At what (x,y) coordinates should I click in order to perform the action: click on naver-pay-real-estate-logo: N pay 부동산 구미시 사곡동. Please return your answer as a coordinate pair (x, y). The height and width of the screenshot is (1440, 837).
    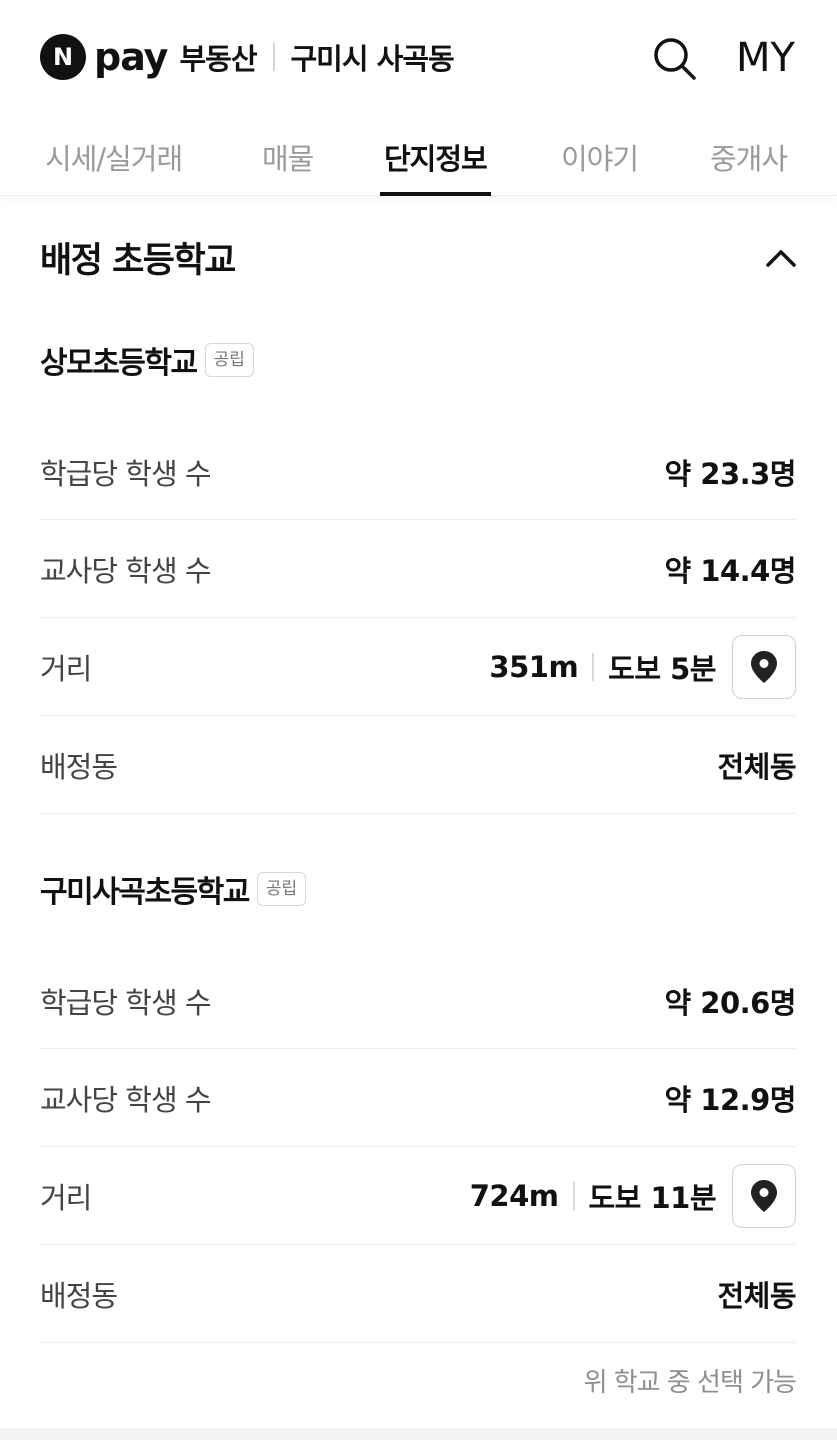
    Looking at the image, I should click on (247, 57).